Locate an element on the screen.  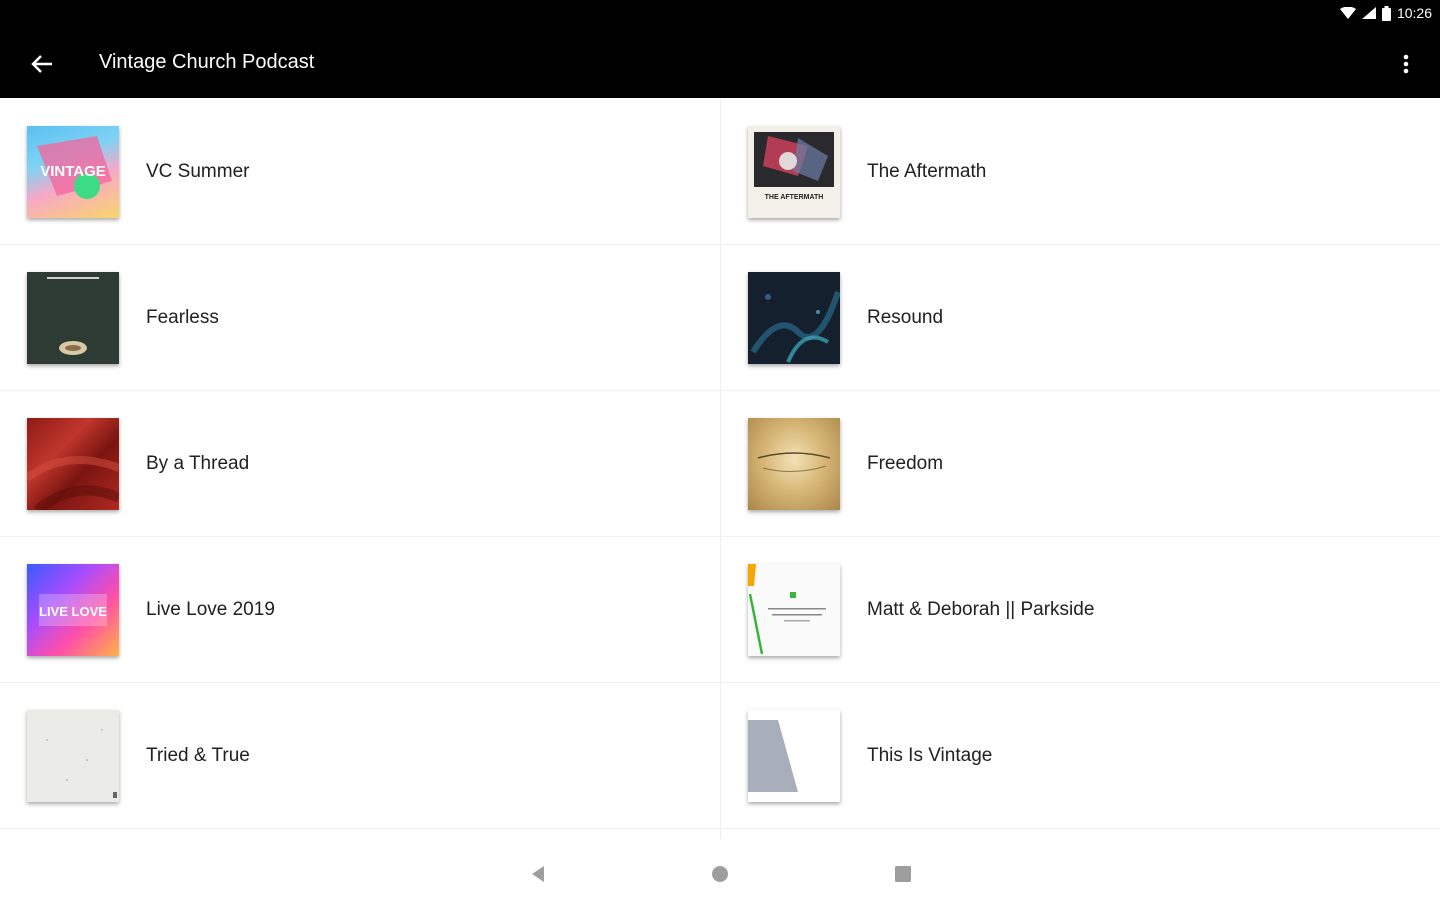
svg-text: LIVE LOVE is located at coordinates (73, 611).